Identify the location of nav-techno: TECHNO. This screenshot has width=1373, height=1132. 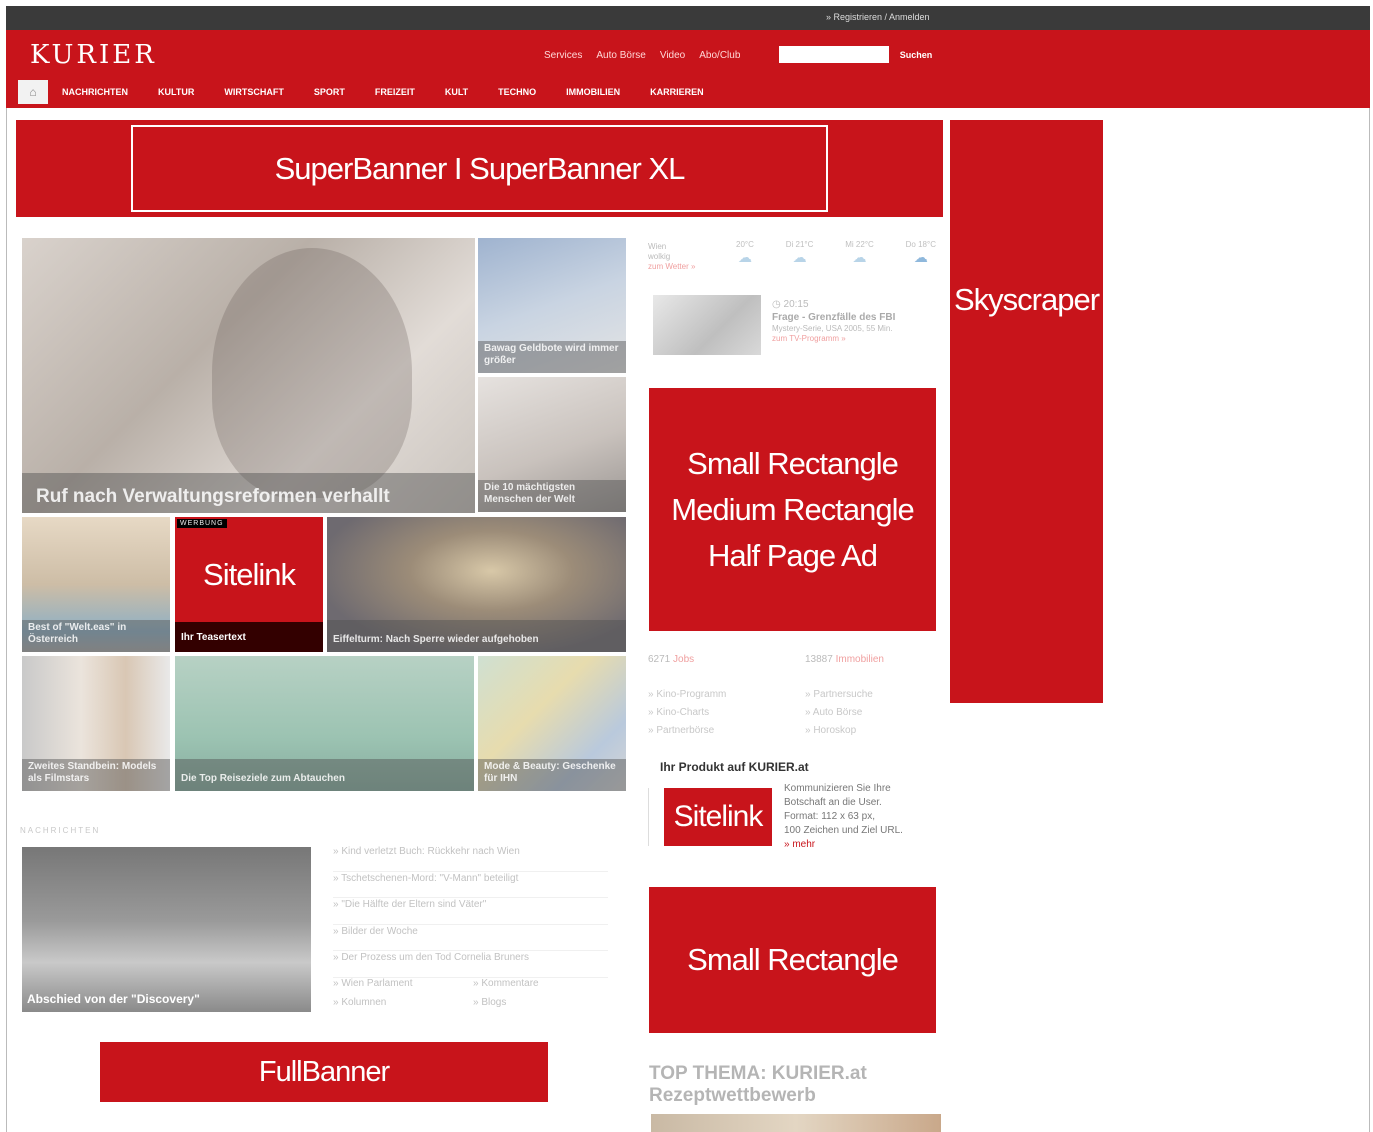
(517, 92).